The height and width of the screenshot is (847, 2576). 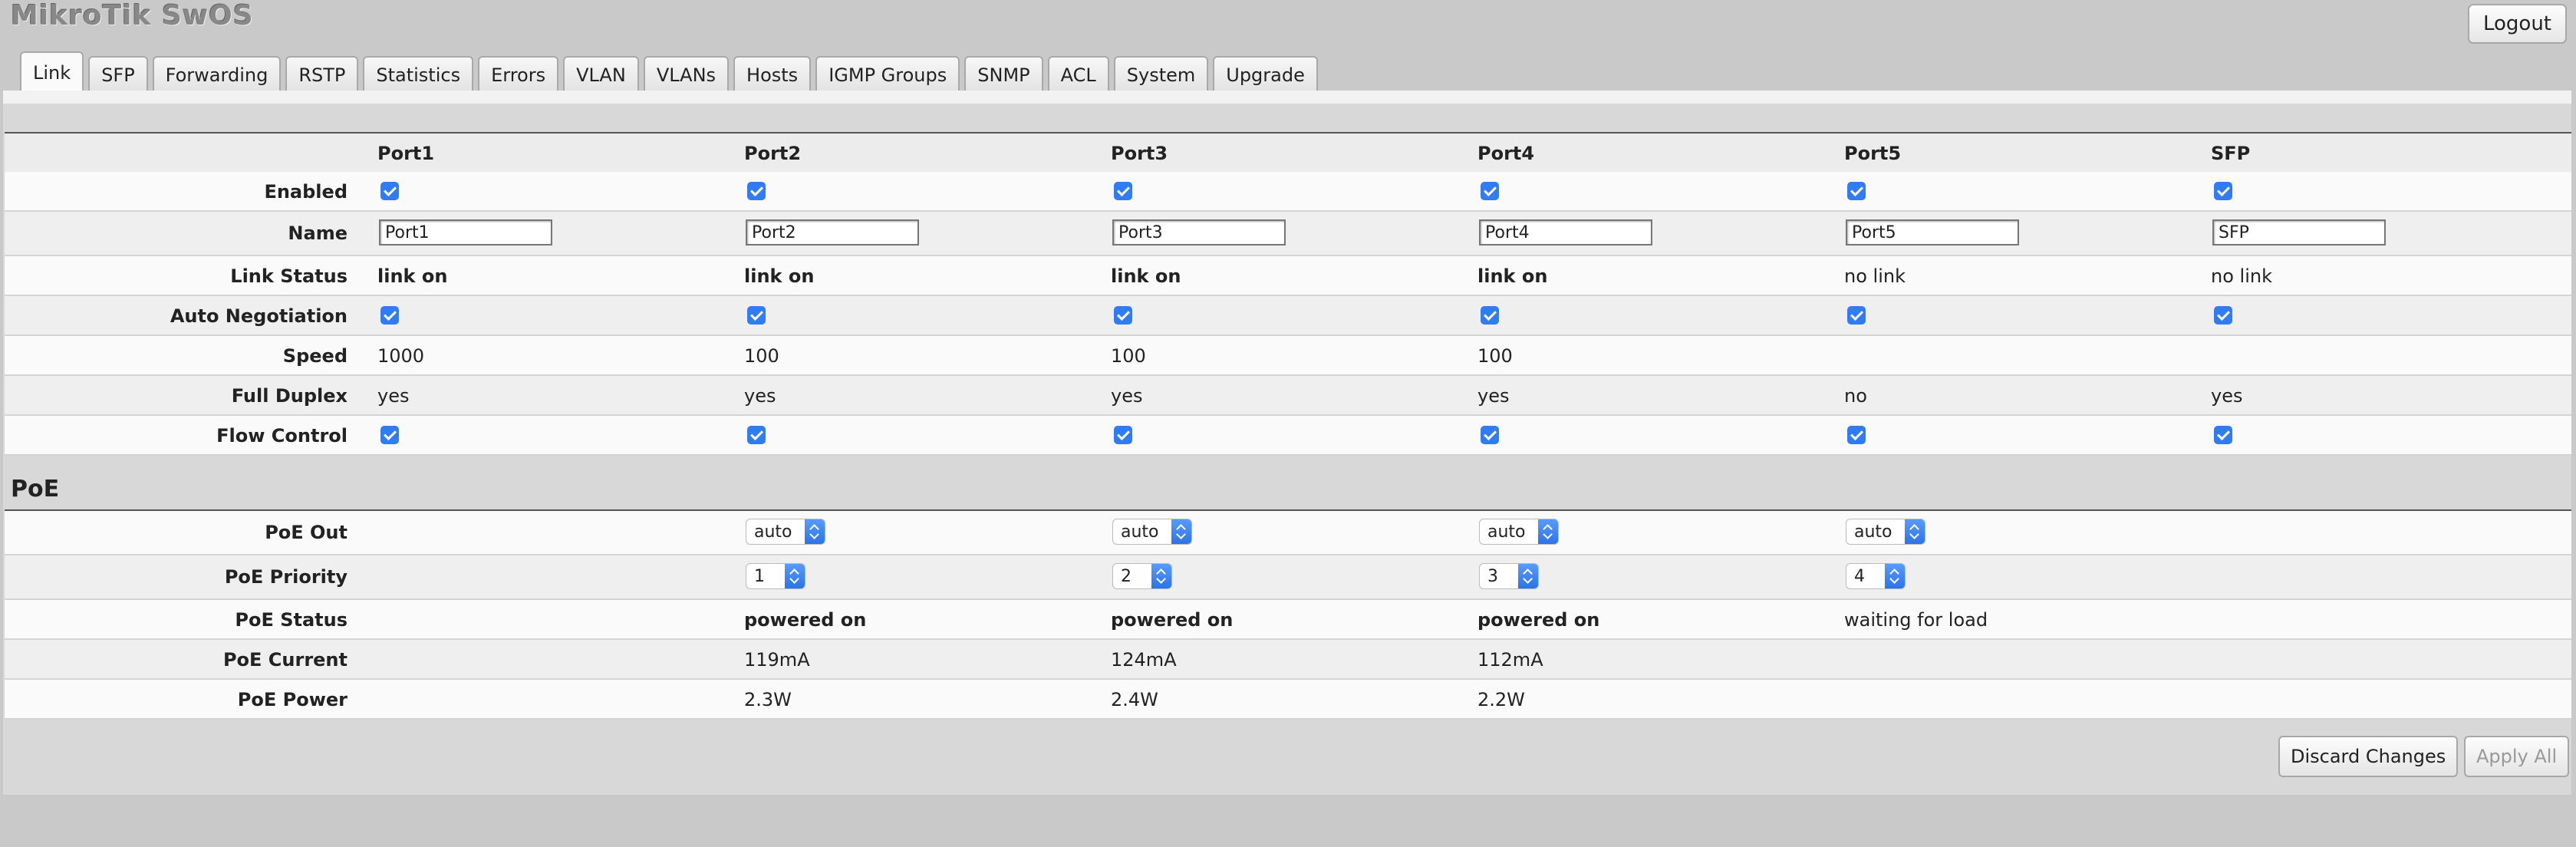 I want to click on full-duplex-value: no, so click(x=1855, y=396).